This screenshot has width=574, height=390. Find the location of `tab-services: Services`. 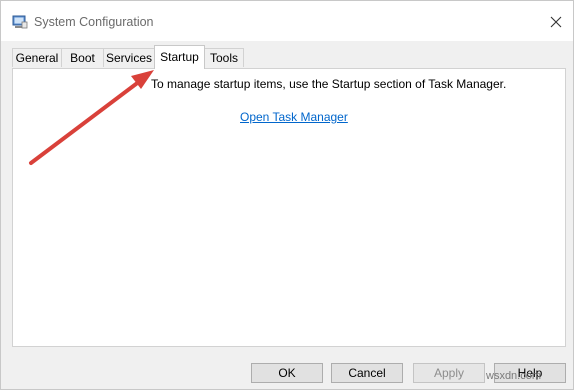

tab-services: Services is located at coordinates (129, 57).